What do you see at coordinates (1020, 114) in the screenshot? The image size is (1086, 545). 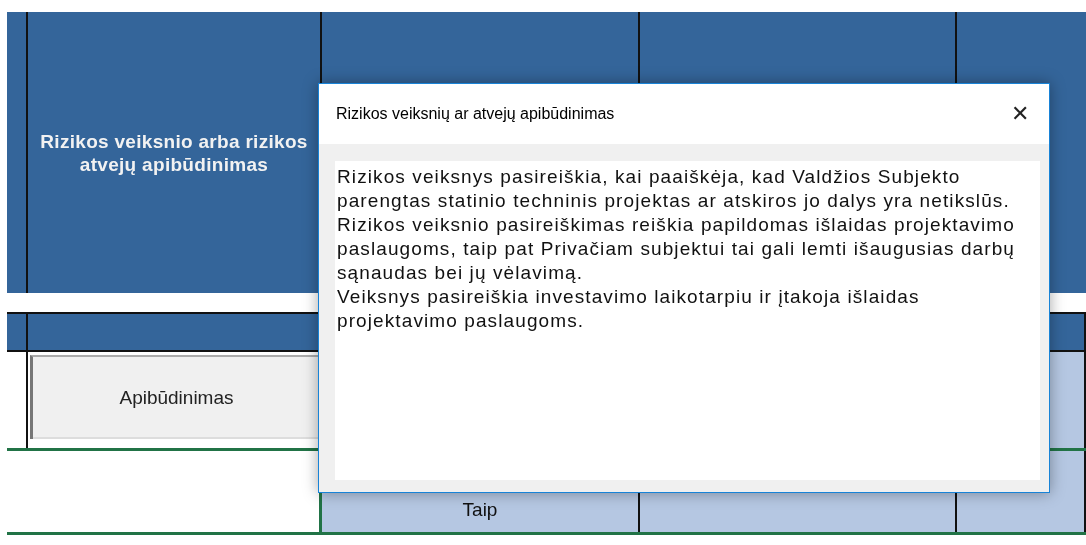 I see `close-button: ✕` at bounding box center [1020, 114].